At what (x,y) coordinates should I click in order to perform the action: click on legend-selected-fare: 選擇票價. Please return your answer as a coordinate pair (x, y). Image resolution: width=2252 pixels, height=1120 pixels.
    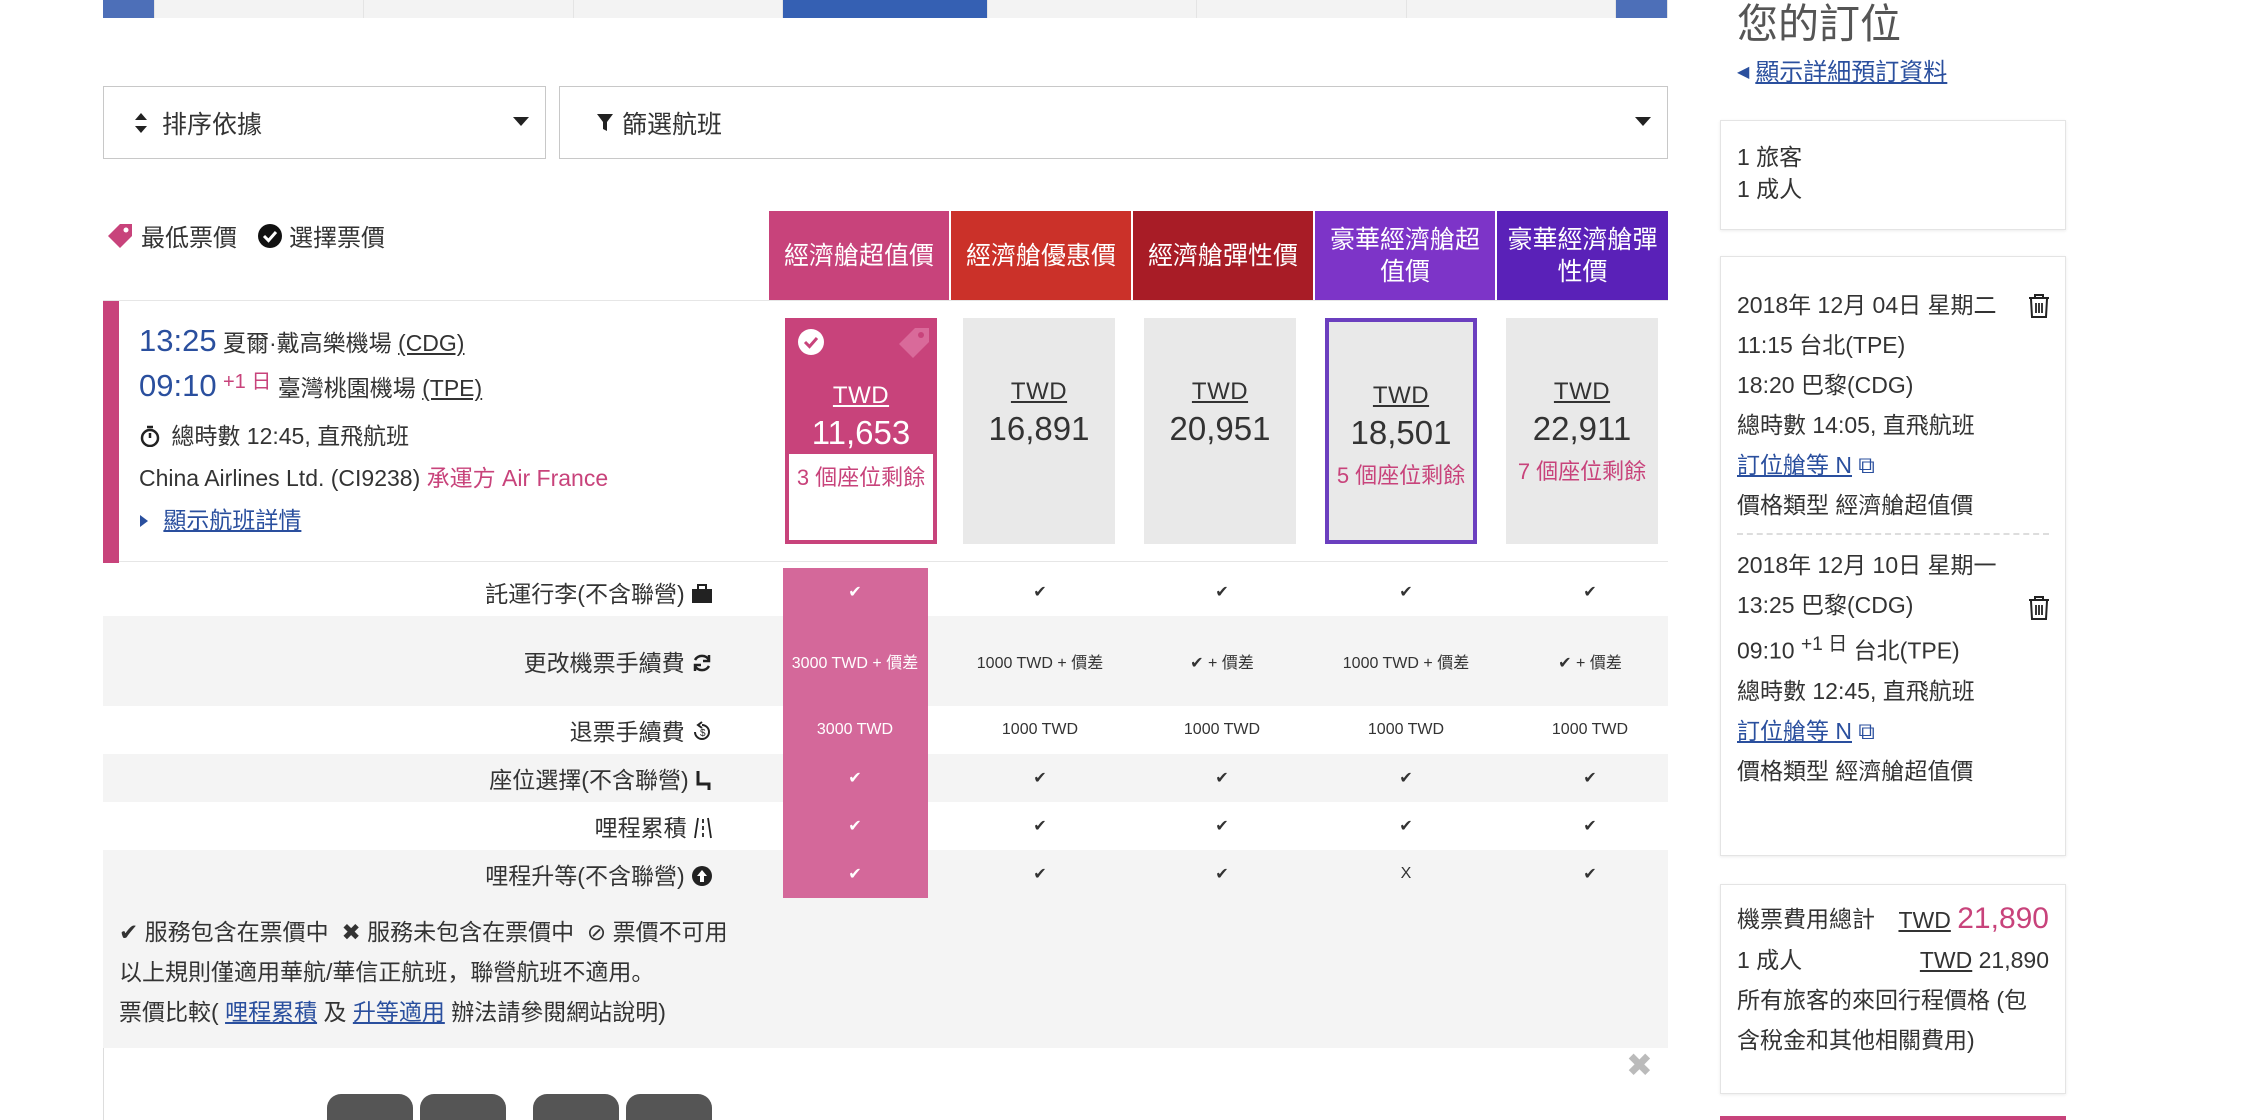
    Looking at the image, I should click on (337, 238).